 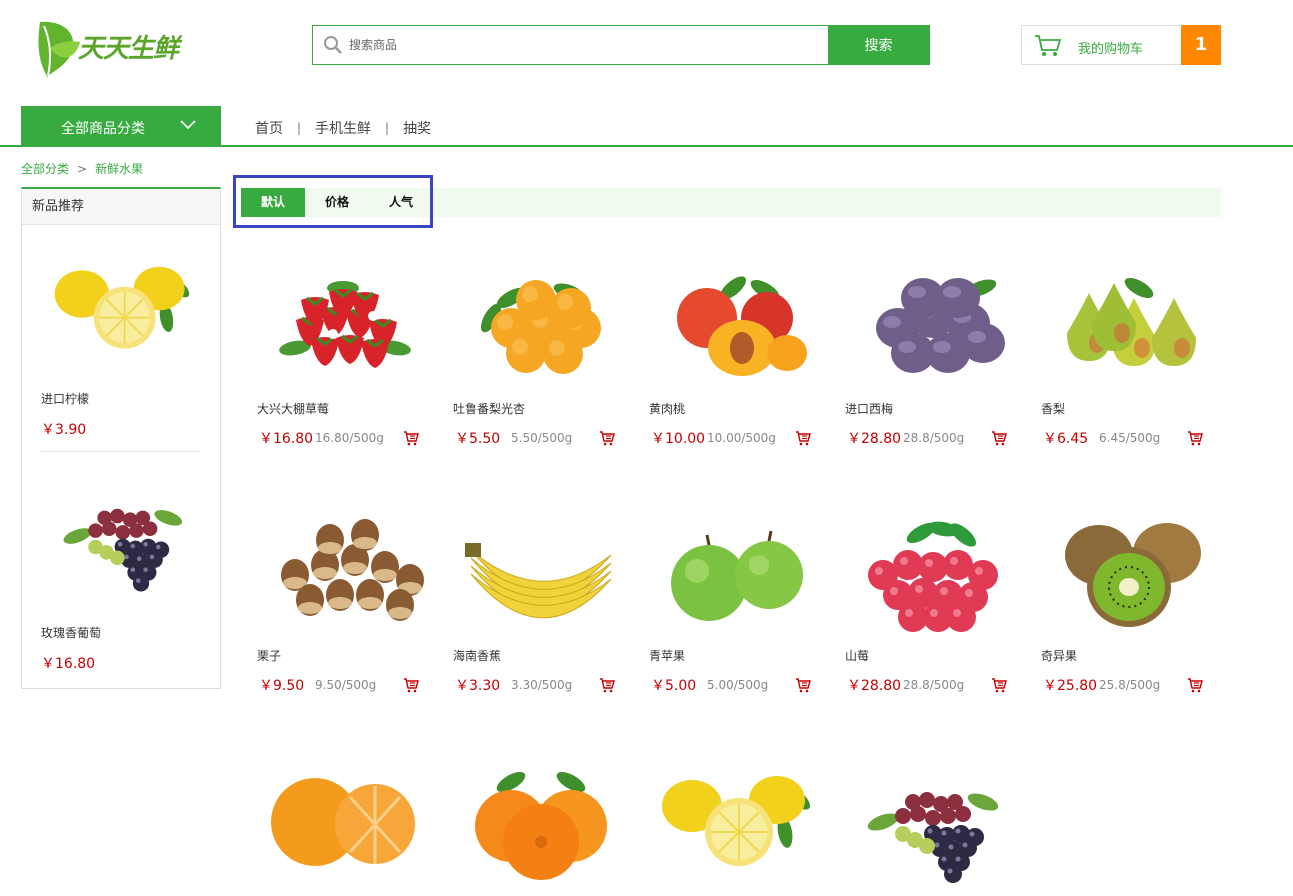 What do you see at coordinates (646, 146) in the screenshot?
I see `nav-divider` at bounding box center [646, 146].